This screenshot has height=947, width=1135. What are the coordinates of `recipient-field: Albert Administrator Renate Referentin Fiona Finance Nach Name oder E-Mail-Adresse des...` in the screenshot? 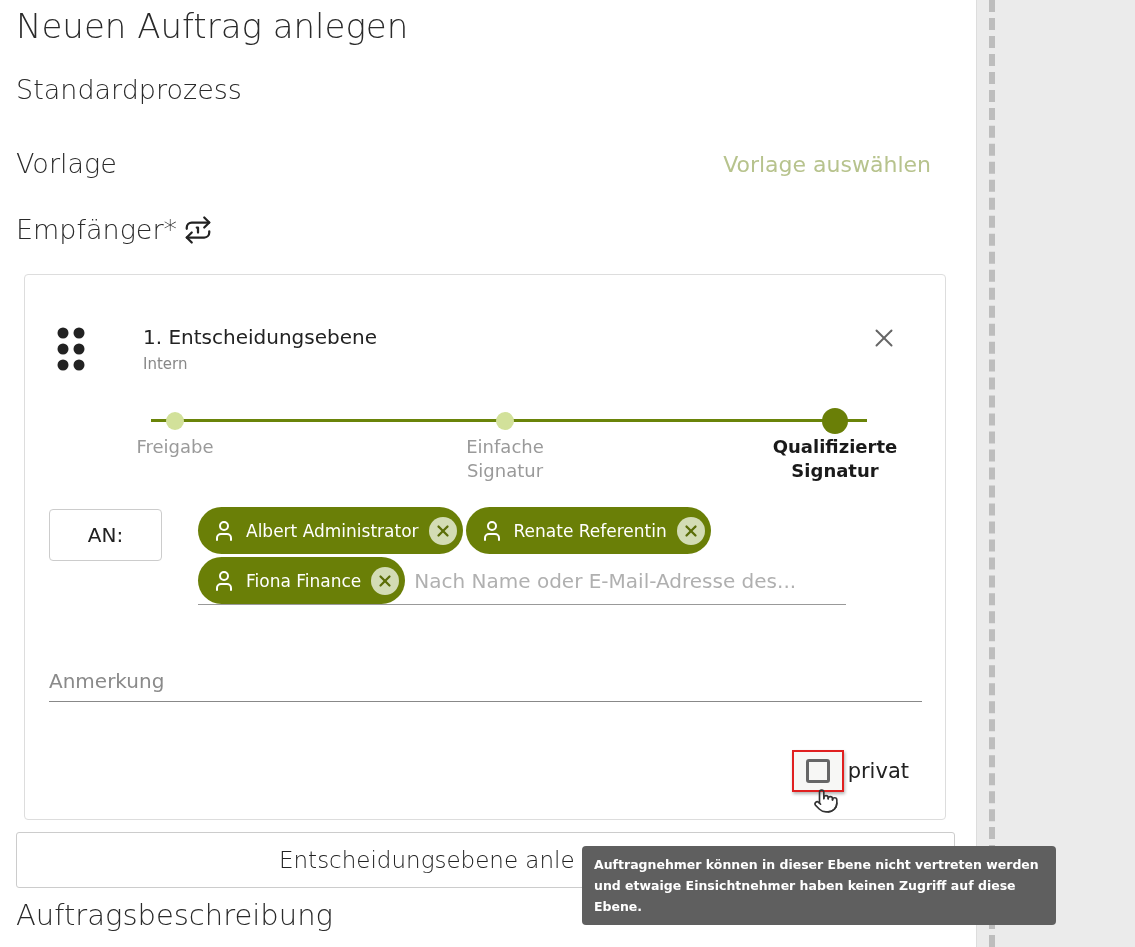 It's located at (522, 556).